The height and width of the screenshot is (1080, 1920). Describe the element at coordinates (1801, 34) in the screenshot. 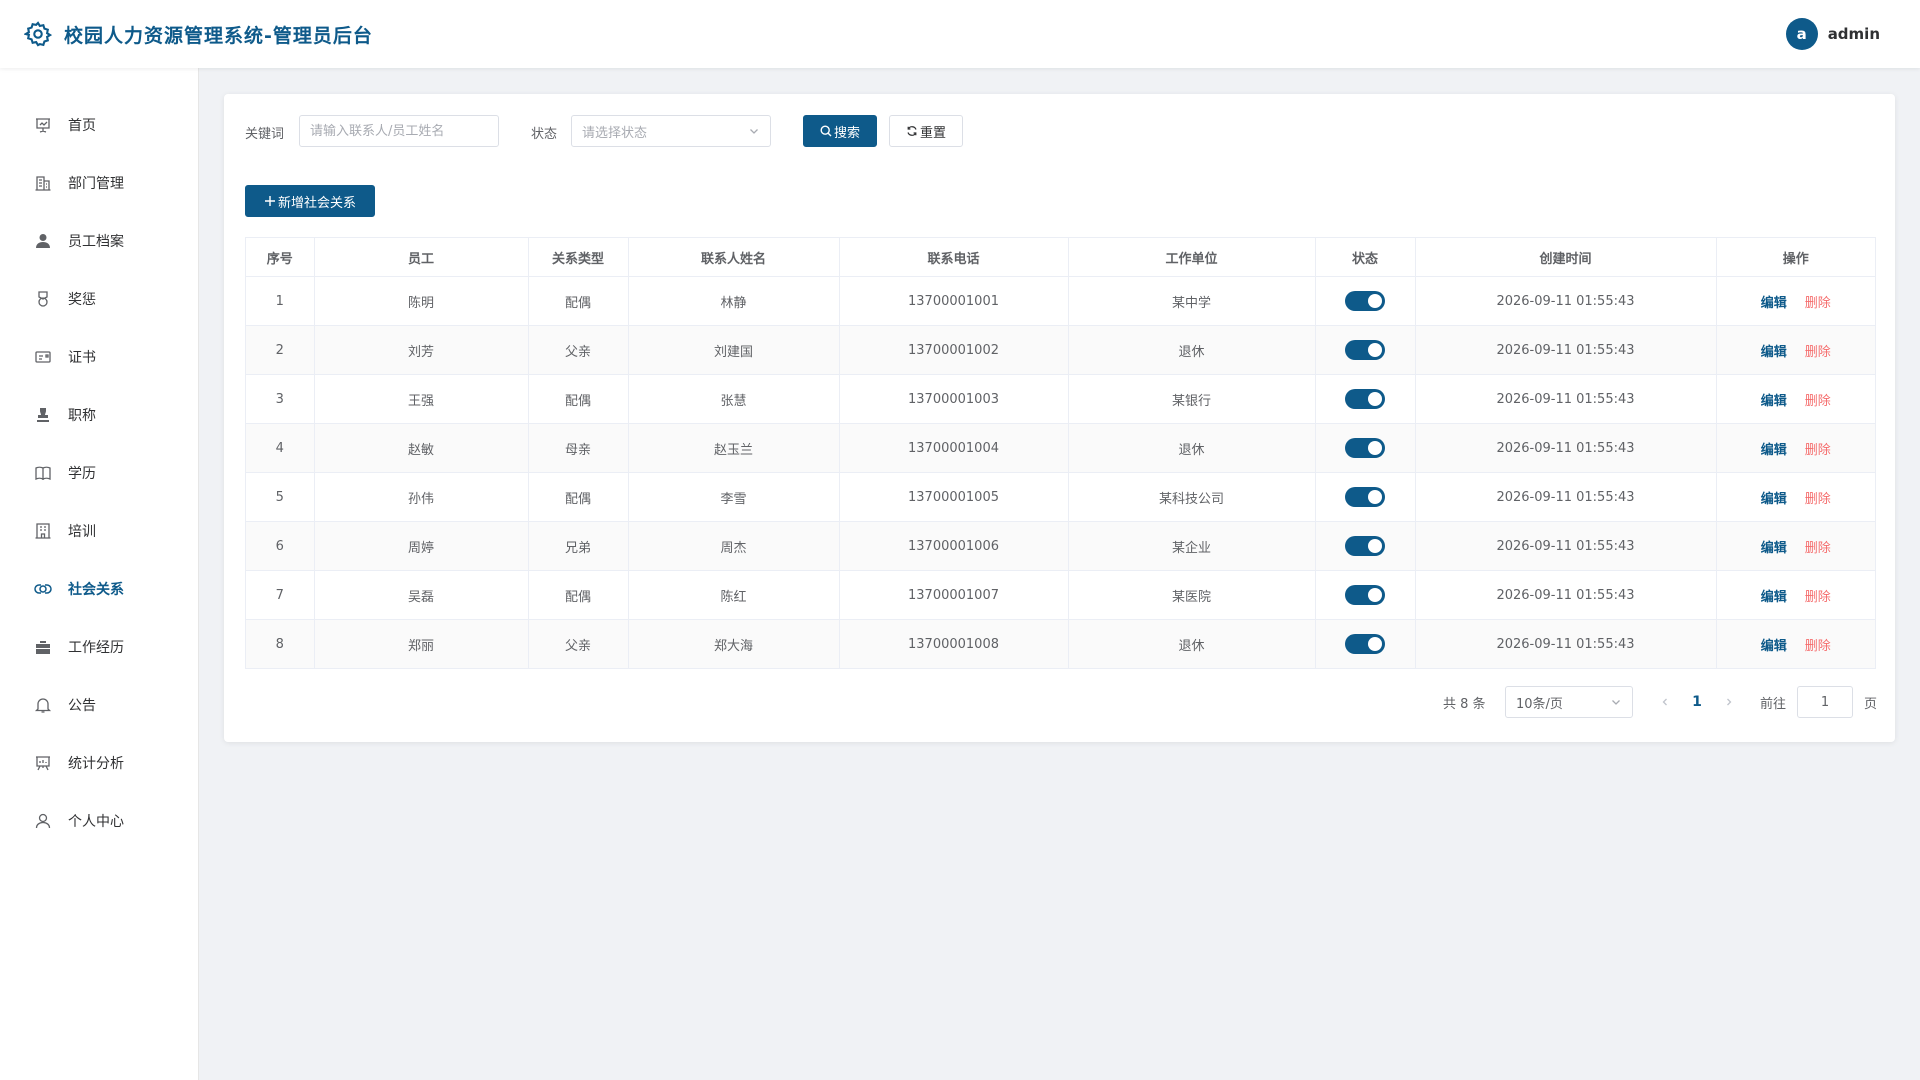

I see `avatar: a` at that location.